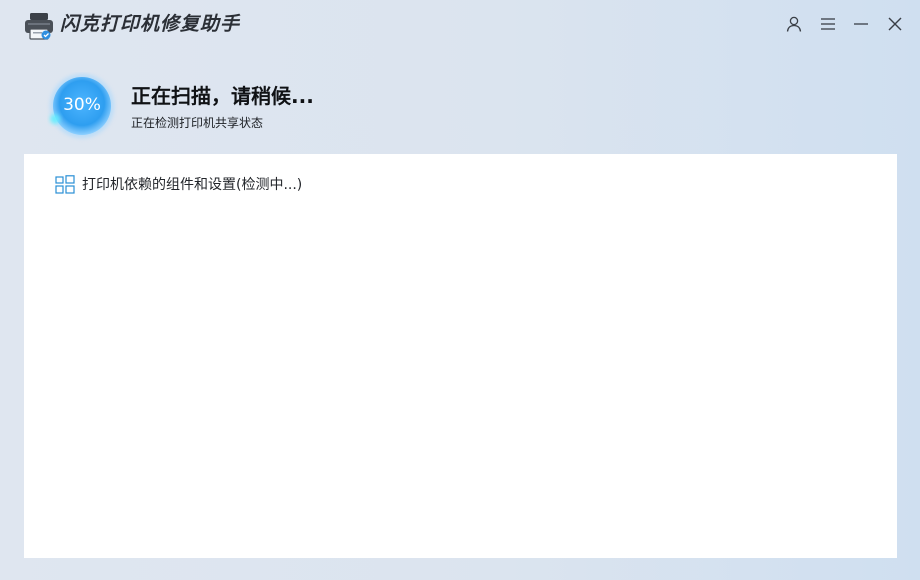 The image size is (920, 580). I want to click on scan-status-subtitle: 正在检测打印机共享状态, so click(197, 123).